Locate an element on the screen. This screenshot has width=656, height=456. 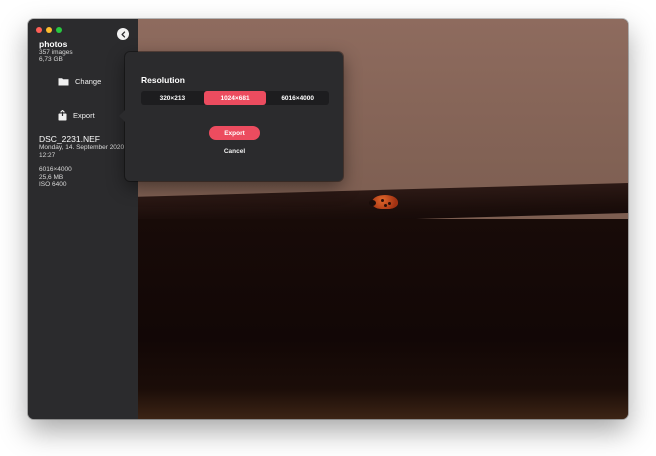
change-button: Change is located at coordinates (79, 81).